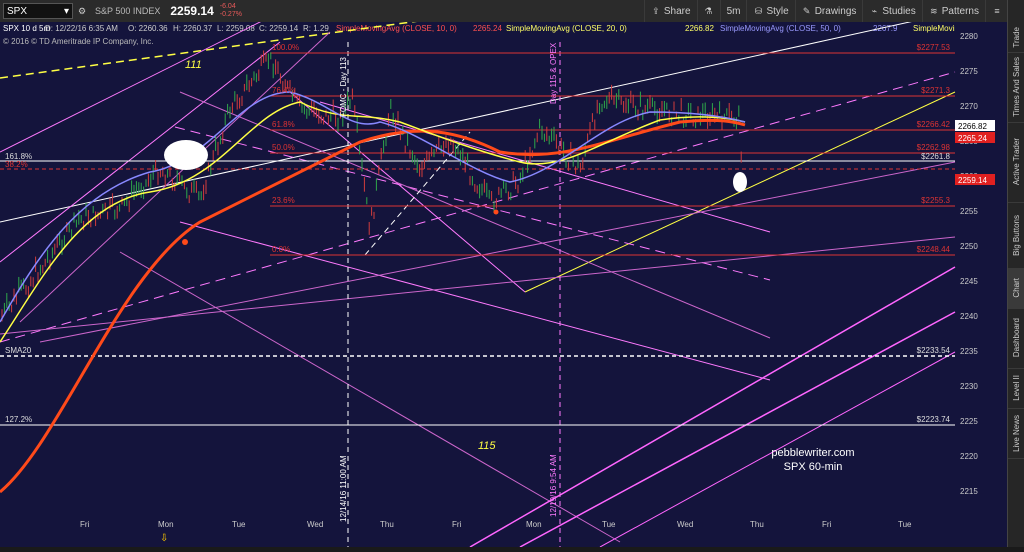 The image size is (1024, 552). What do you see at coordinates (82, 11) in the screenshot?
I see `gear-icon: ⚙` at bounding box center [82, 11].